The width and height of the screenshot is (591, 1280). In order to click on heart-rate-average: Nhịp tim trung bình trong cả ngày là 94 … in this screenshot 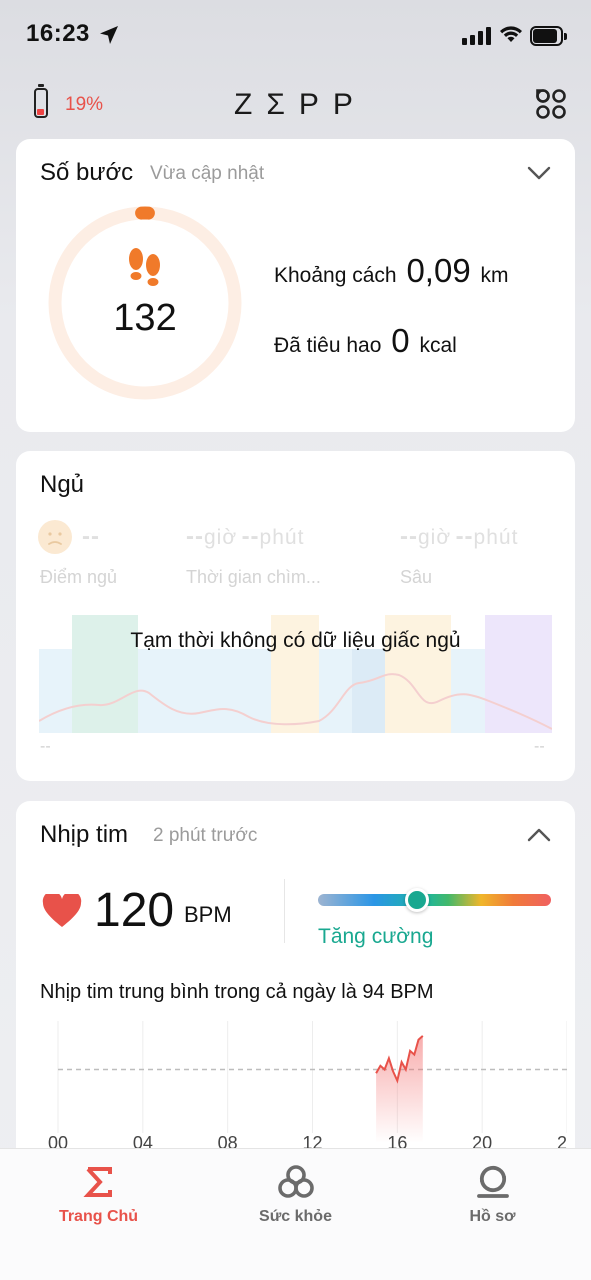, I will do `click(237, 992)`.